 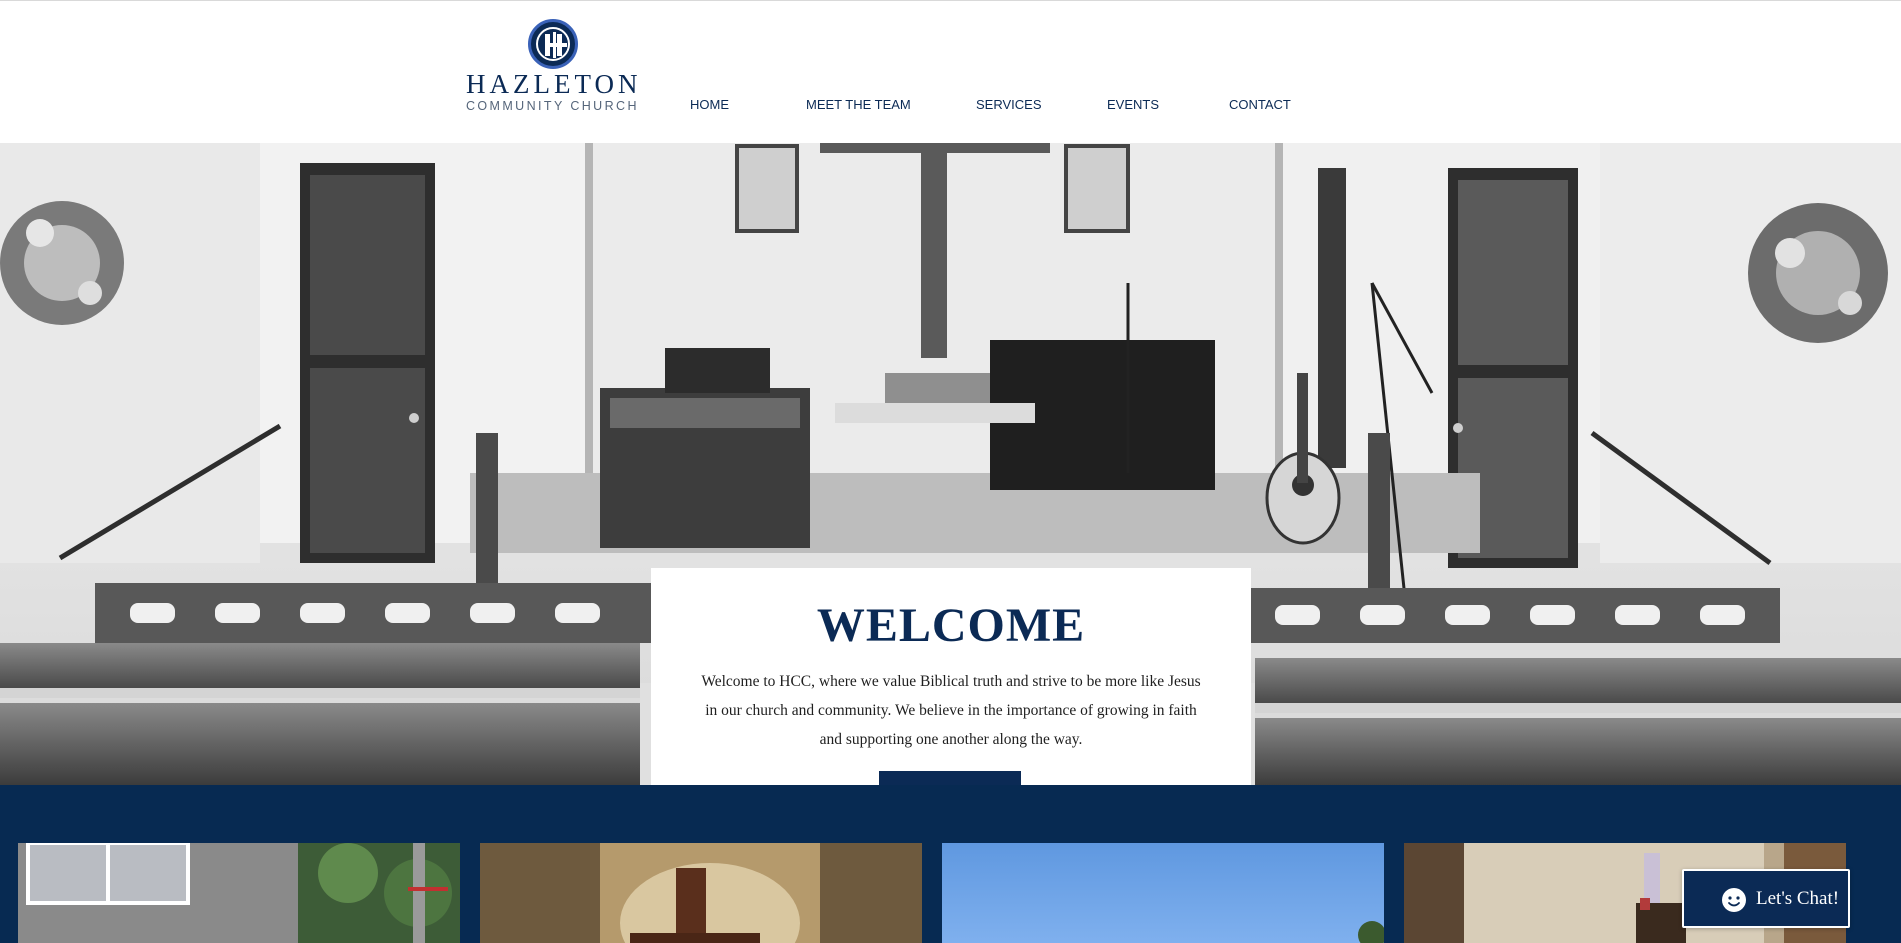 What do you see at coordinates (951, 625) in the screenshot?
I see `welcome-title: WELCOME` at bounding box center [951, 625].